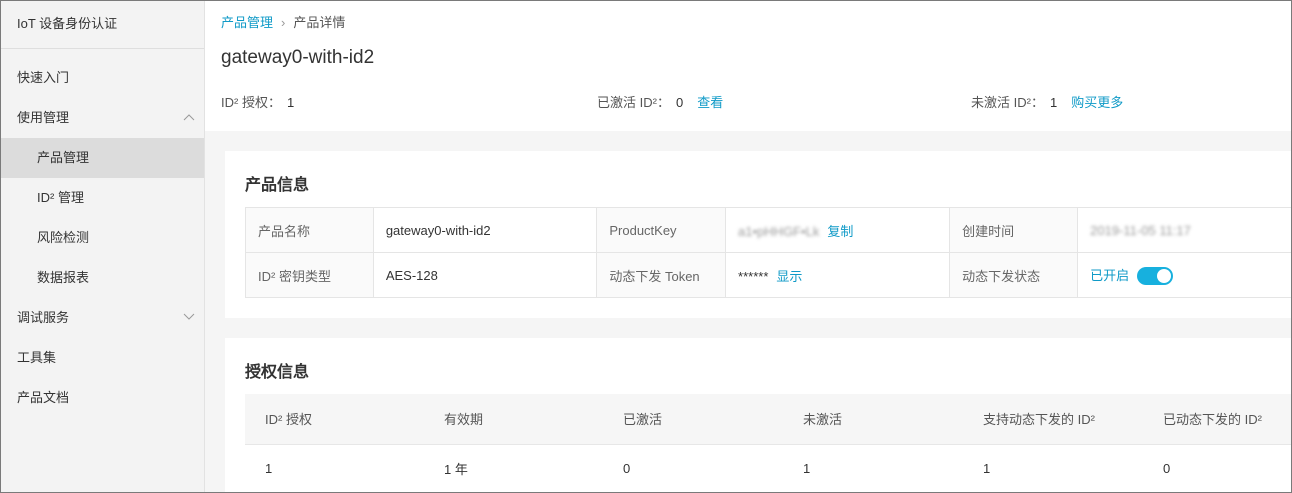  What do you see at coordinates (513, 419) in the screenshot?
I see `column-header: 有效期` at bounding box center [513, 419].